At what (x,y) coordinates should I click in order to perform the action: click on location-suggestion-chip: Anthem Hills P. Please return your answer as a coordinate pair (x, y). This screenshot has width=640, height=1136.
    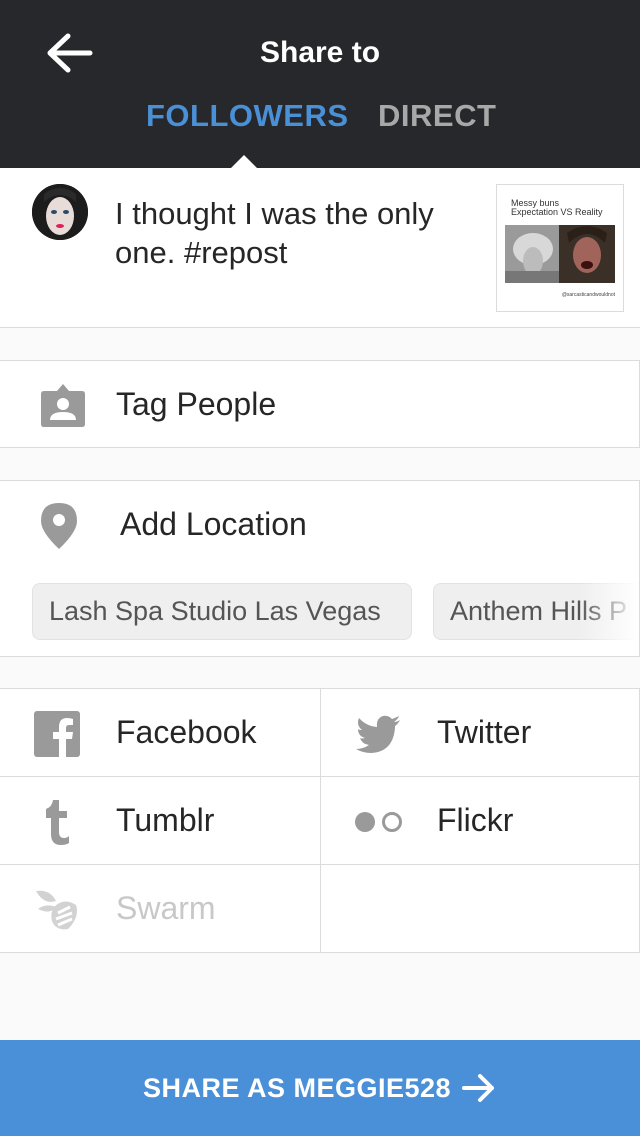
    Looking at the image, I should click on (536, 611).